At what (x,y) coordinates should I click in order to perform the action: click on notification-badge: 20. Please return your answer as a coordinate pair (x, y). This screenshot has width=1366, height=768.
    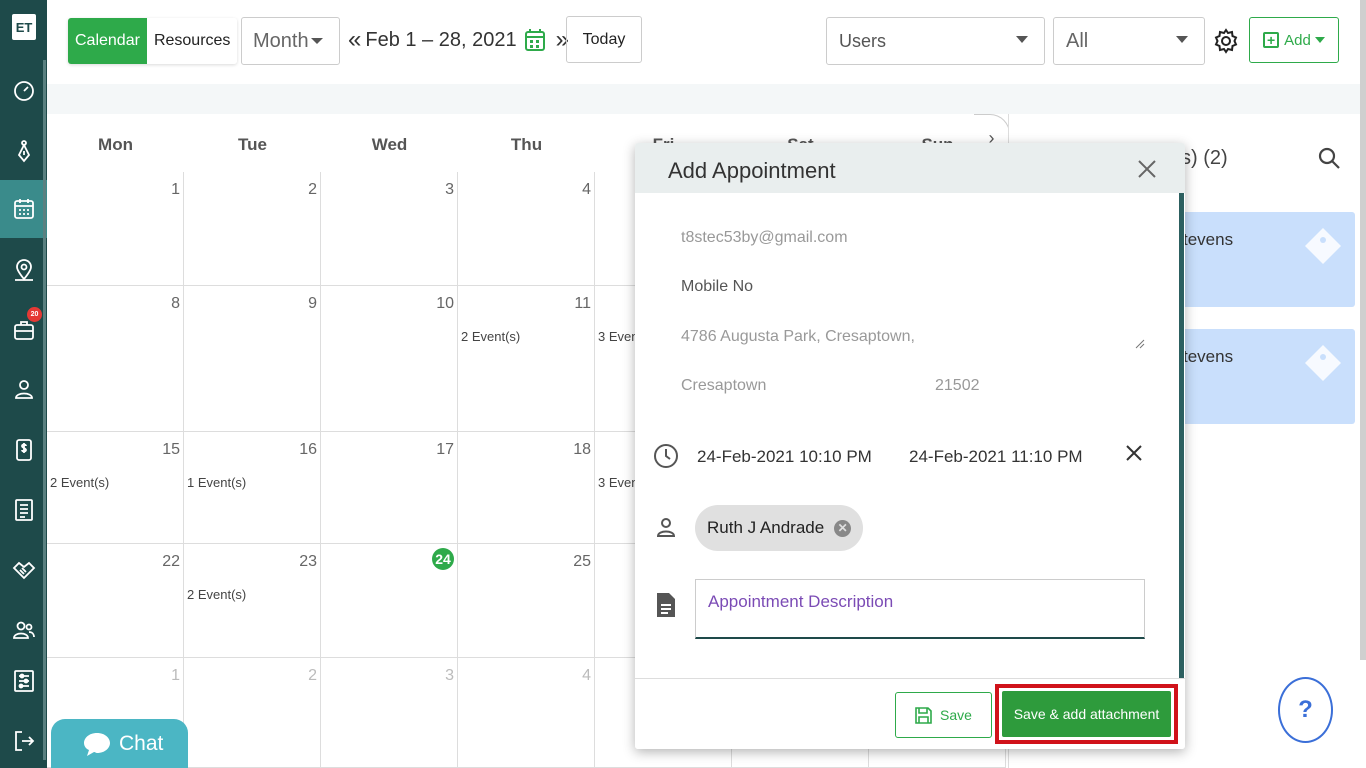
    Looking at the image, I should click on (34, 314).